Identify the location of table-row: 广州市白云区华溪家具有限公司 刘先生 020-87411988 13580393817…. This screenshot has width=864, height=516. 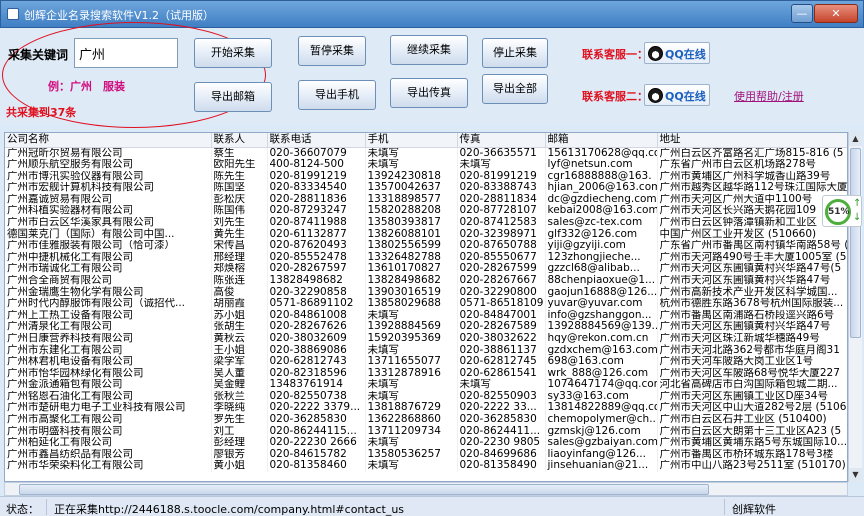
(426, 222).